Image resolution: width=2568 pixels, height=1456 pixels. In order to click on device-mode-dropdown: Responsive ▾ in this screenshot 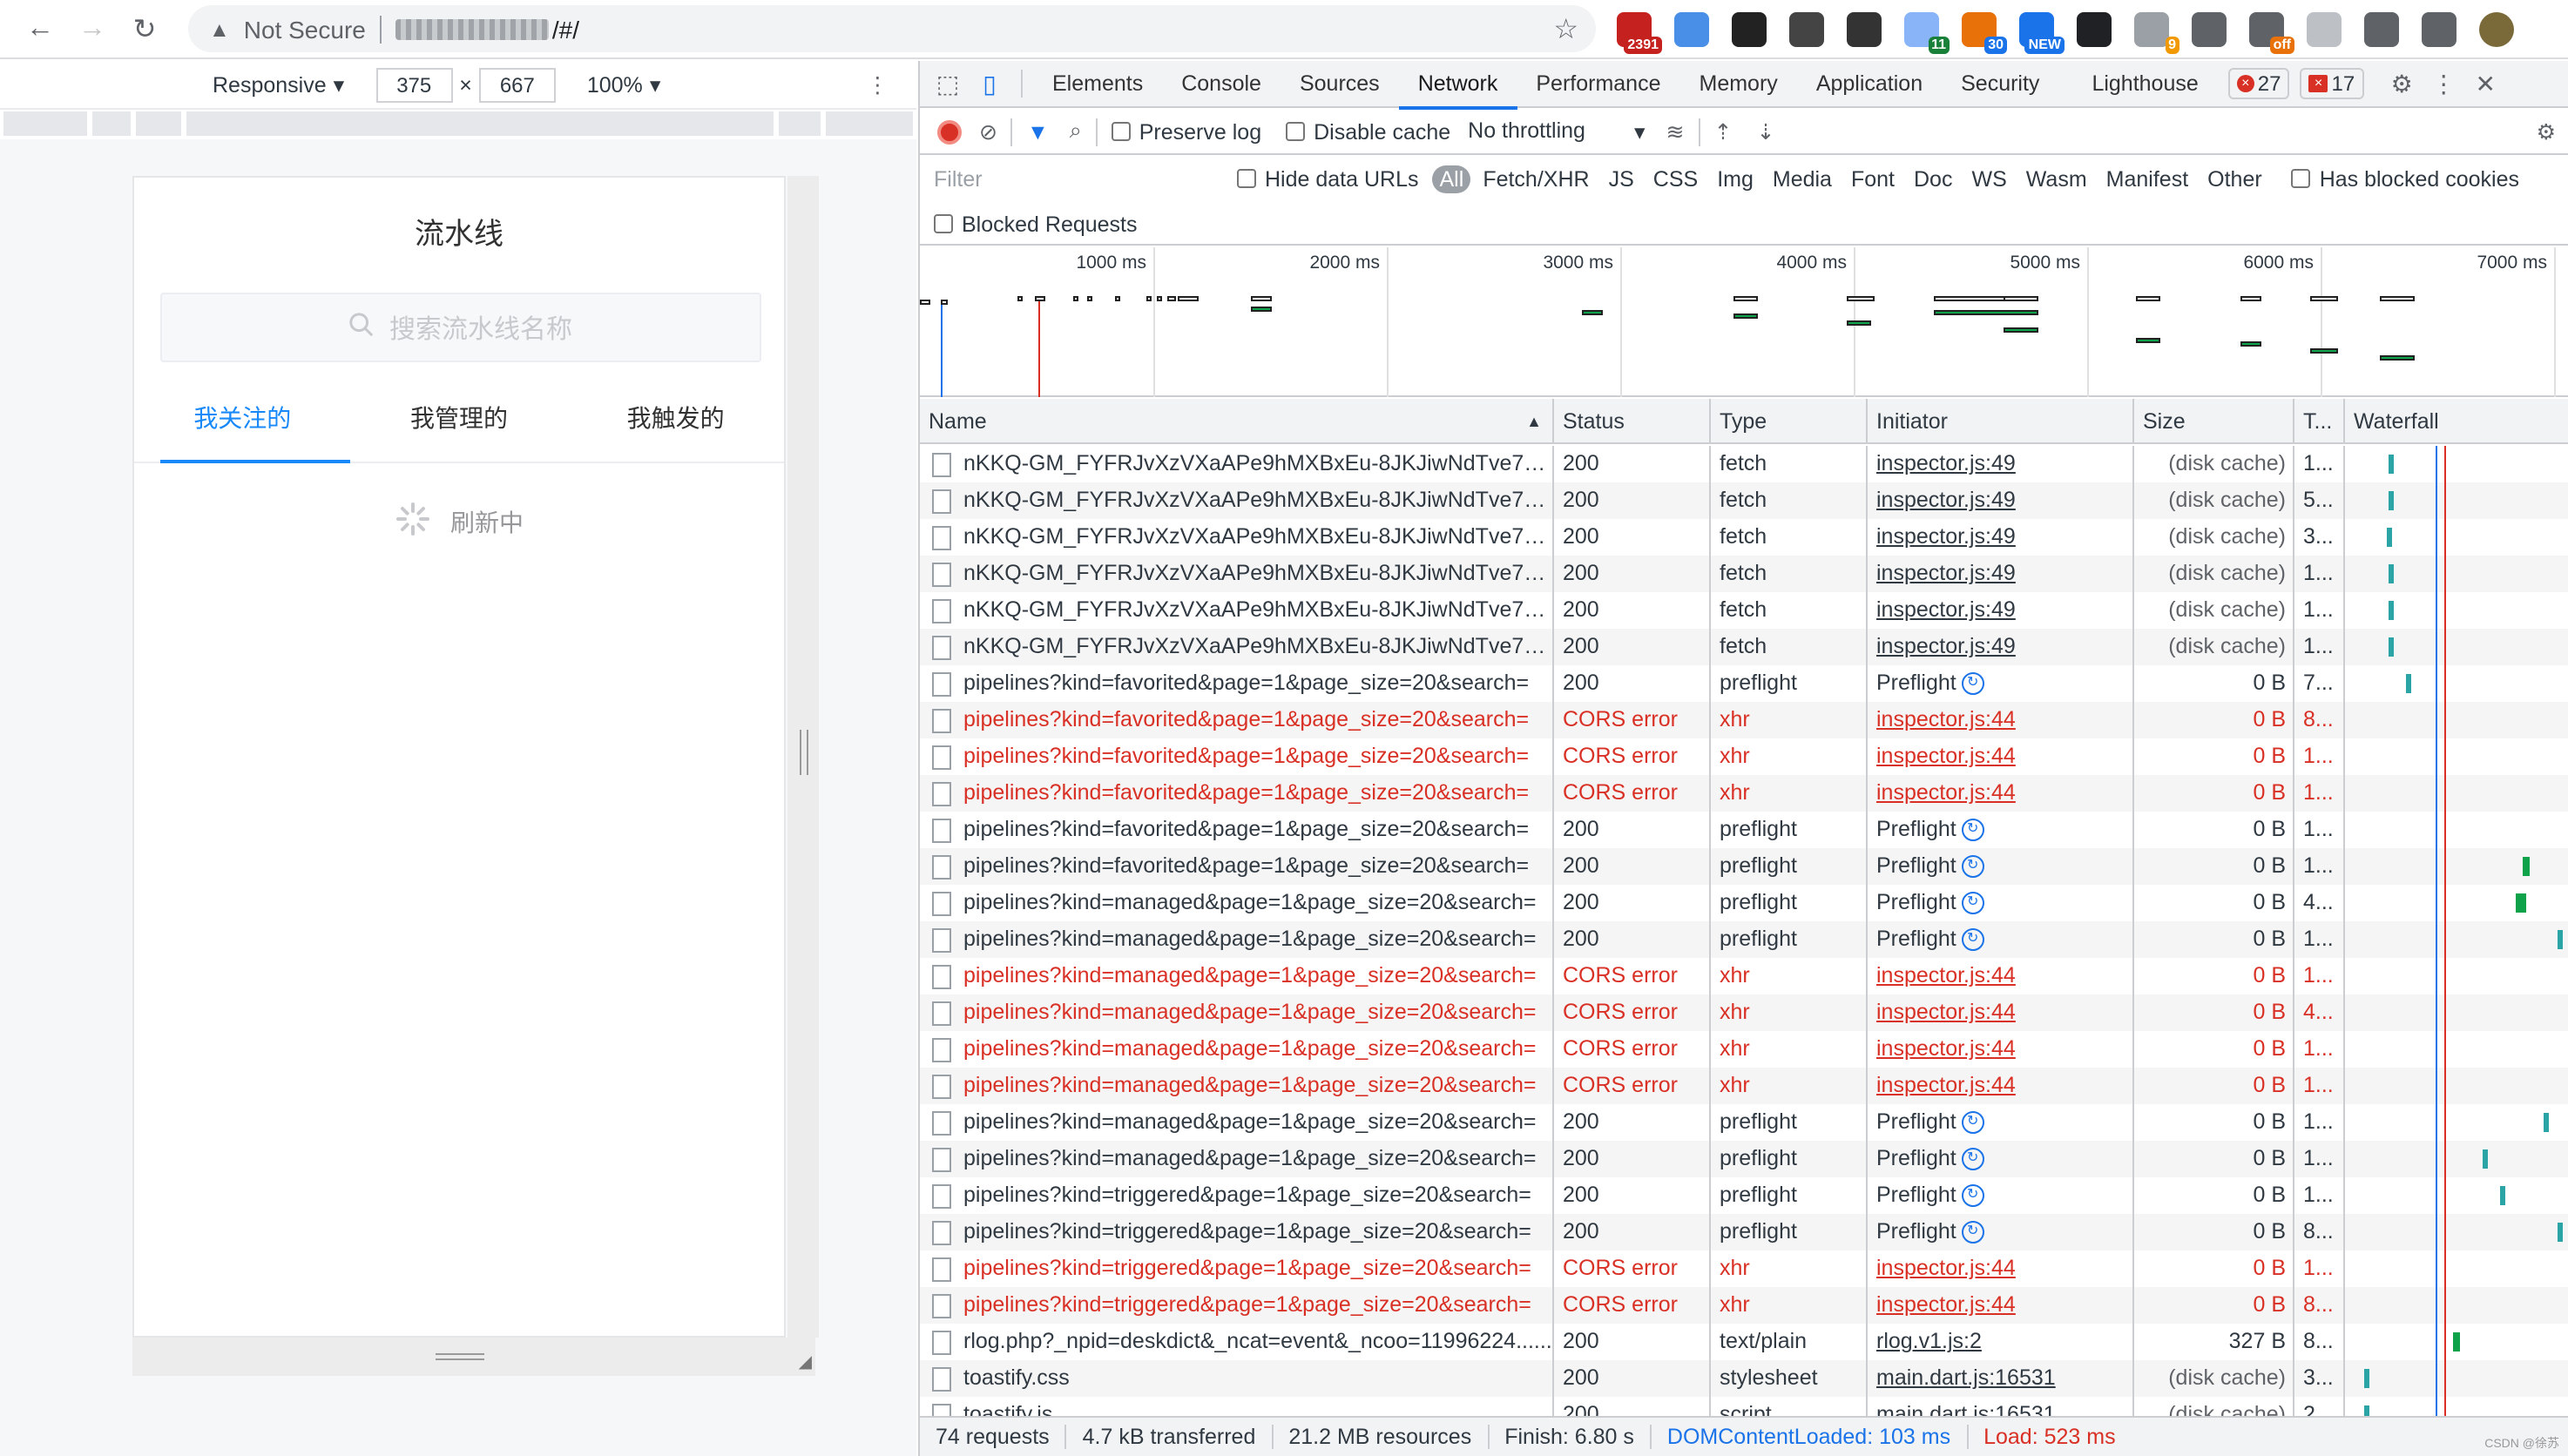, I will do `click(278, 84)`.